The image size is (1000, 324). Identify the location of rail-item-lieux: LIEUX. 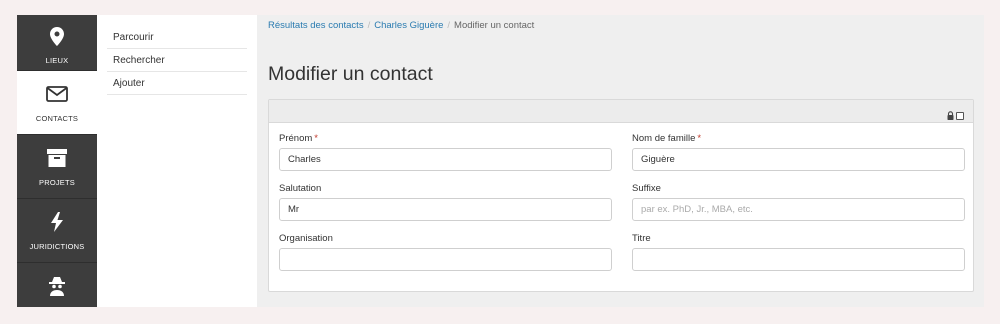
(57, 43).